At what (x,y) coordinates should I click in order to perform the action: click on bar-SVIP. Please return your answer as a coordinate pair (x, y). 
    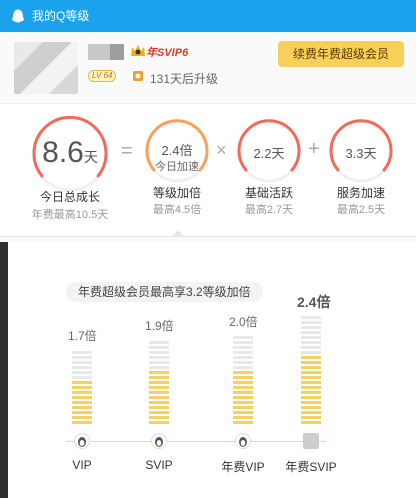
    Looking at the image, I should click on (159, 381).